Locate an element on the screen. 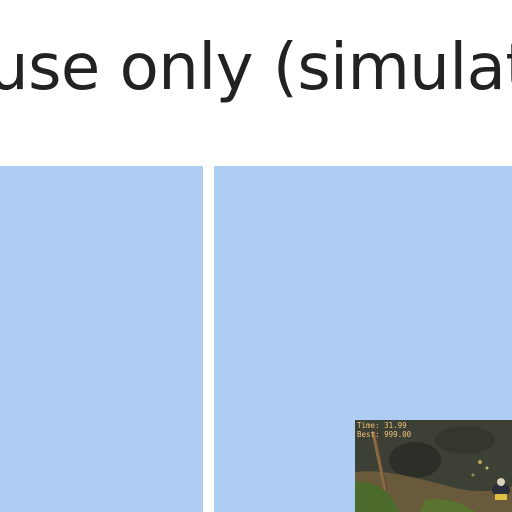 The image size is (512, 512). page-headline: use only (simulat is located at coordinates (256, 68).